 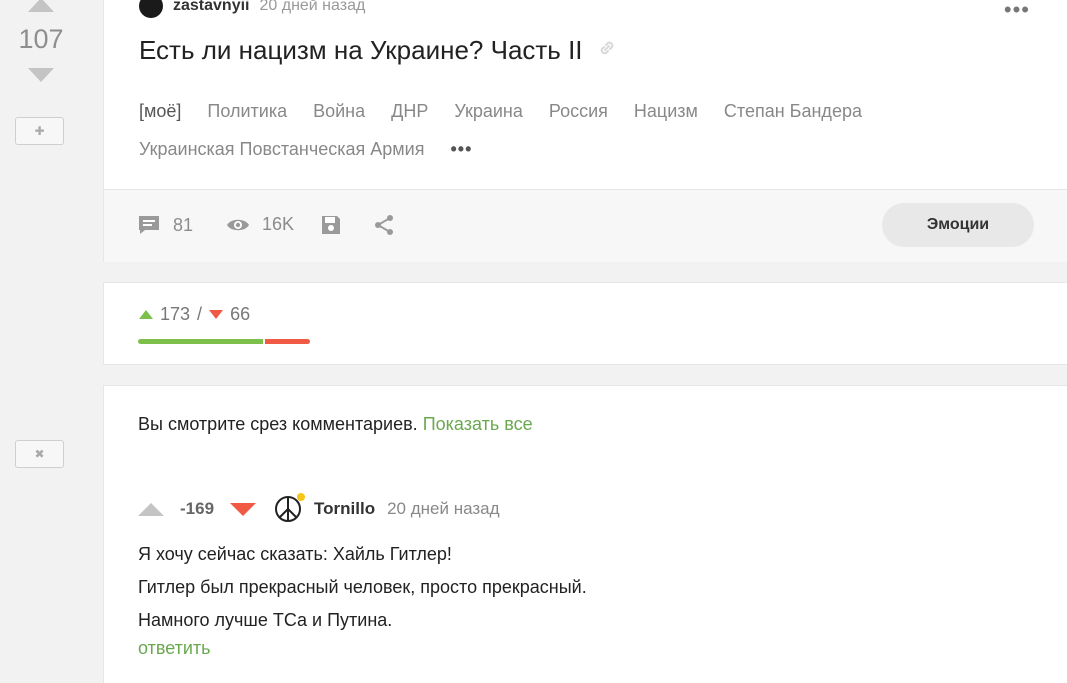 What do you see at coordinates (585, 225) in the screenshot?
I see `story-footer: 81 16K Эмоции` at bounding box center [585, 225].